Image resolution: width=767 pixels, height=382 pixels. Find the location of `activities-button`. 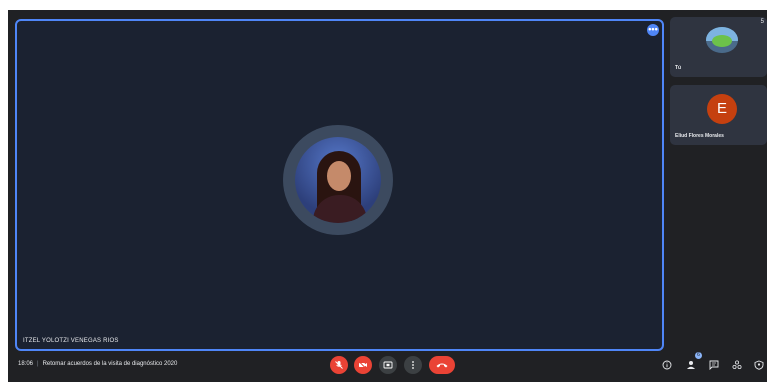

activities-button is located at coordinates (737, 366).